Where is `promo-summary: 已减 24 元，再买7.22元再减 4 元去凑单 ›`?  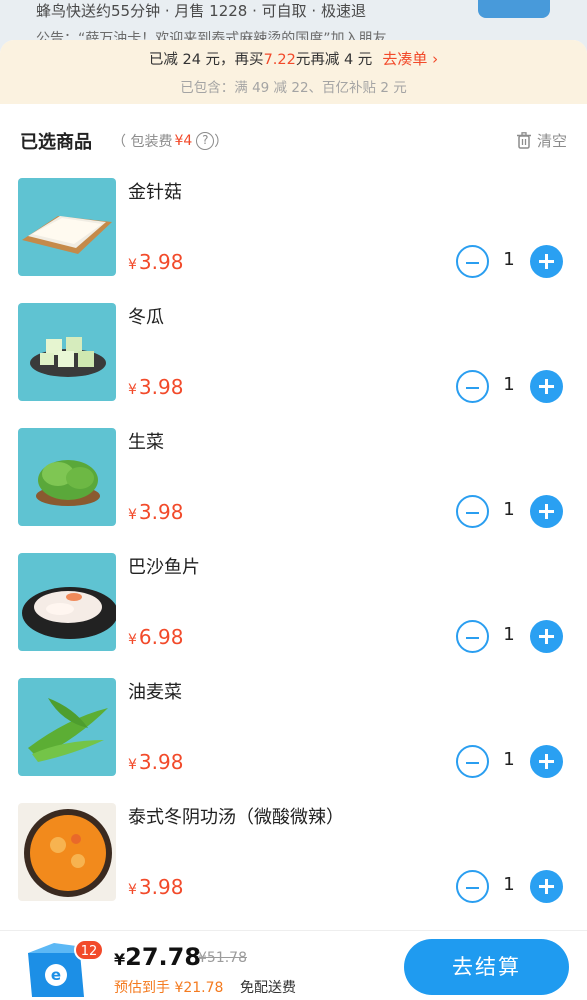
promo-summary: 已减 24 元，再买7.22元再减 4 元去凑单 › is located at coordinates (293, 58).